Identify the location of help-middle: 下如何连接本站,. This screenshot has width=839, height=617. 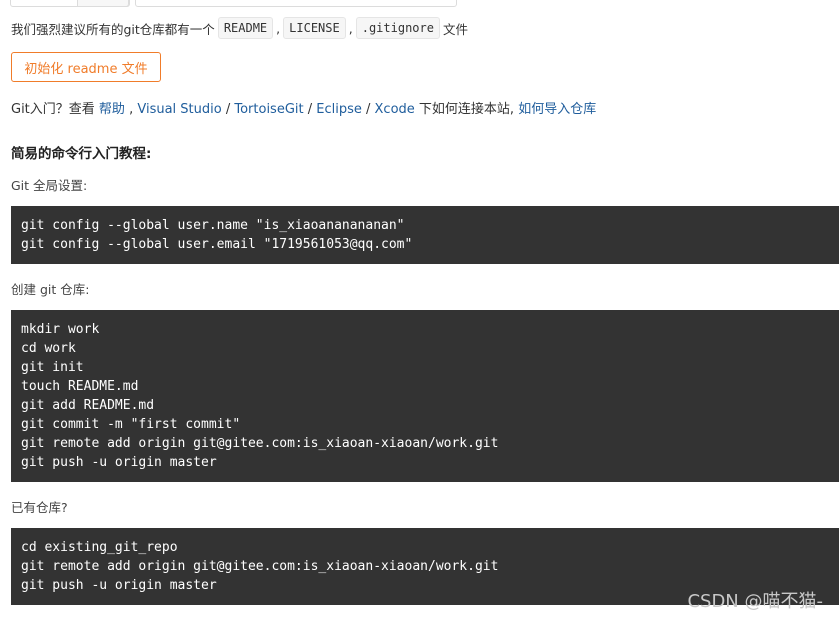
(466, 109).